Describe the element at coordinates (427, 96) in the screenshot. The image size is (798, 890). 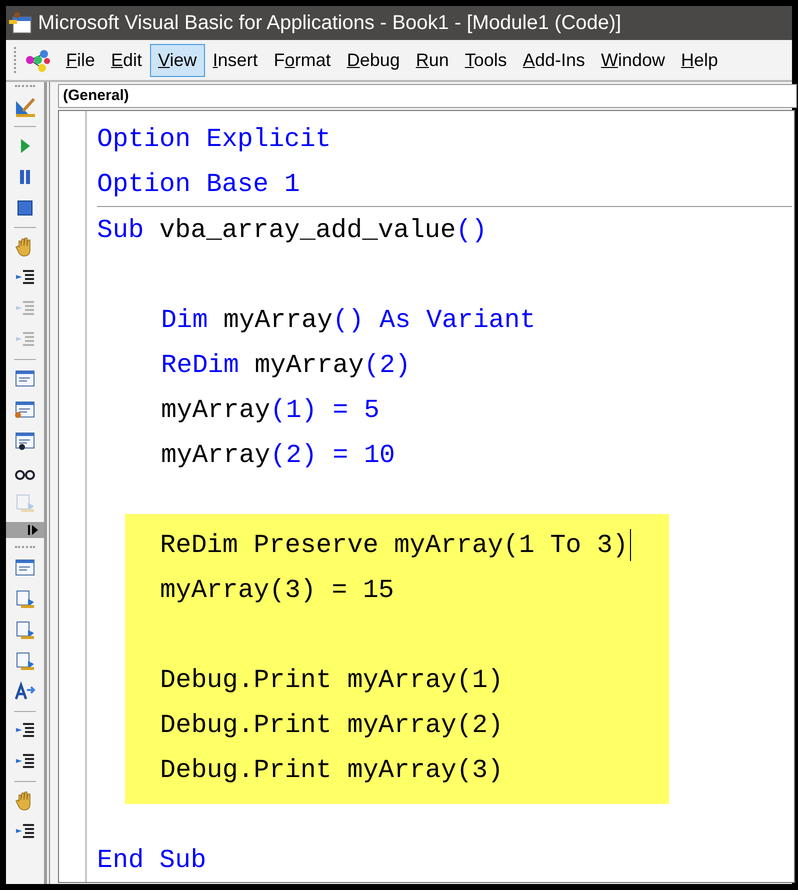
I see `object-dropdown: (General)` at that location.